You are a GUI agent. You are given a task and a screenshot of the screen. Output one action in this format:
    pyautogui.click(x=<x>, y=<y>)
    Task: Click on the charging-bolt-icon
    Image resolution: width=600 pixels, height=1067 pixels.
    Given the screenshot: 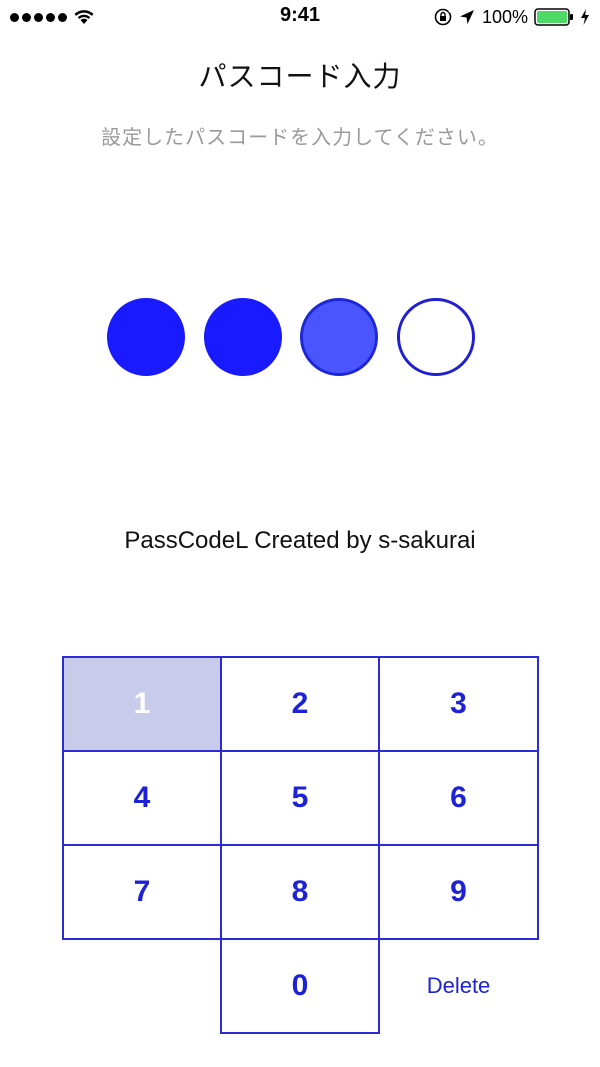 What is the action you would take?
    pyautogui.click(x=585, y=17)
    